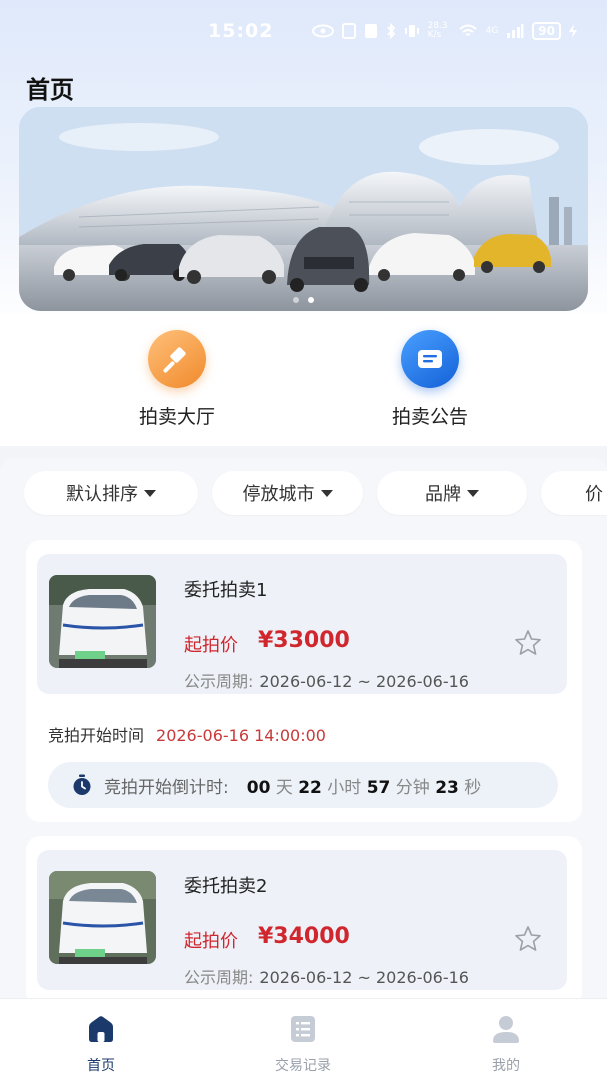  What do you see at coordinates (96, 735) in the screenshot?
I see `auction-start-label: 竞拍开始时间` at bounding box center [96, 735].